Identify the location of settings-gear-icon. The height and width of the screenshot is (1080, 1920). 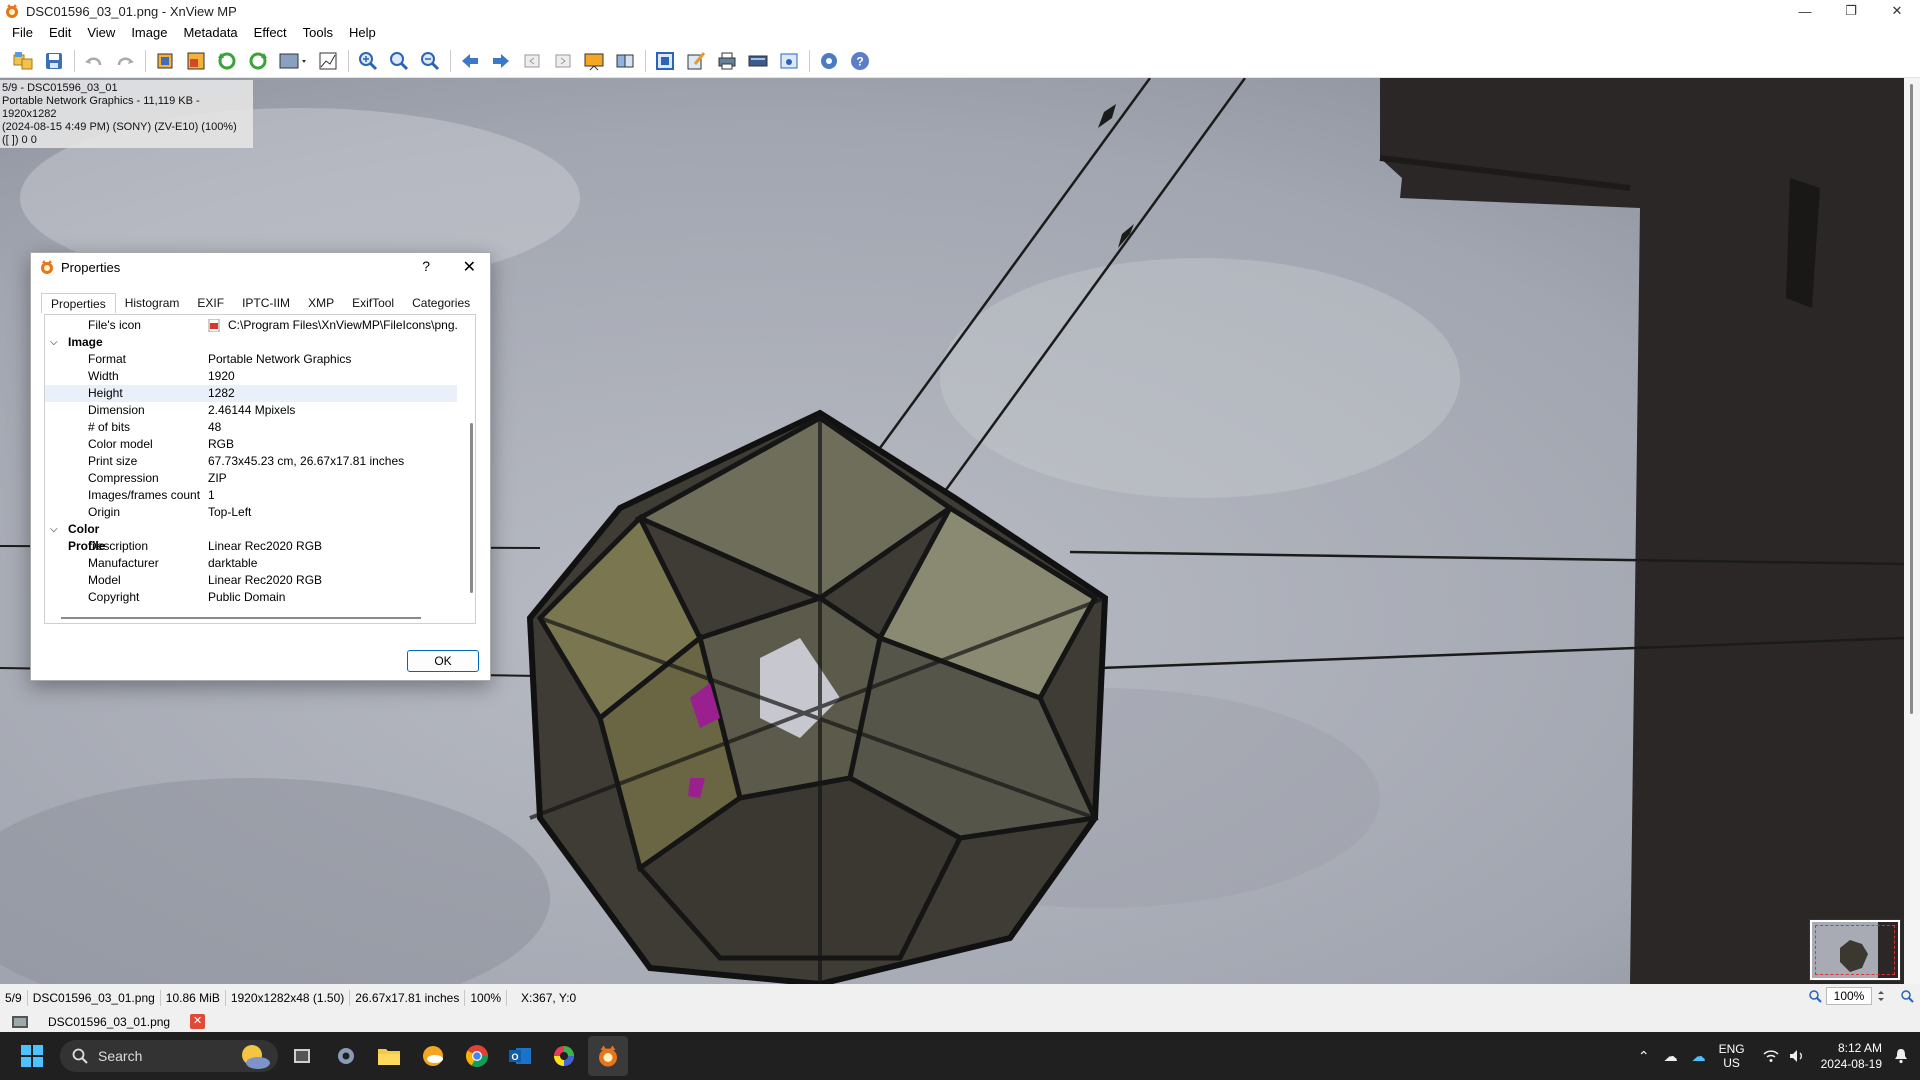
(346, 1056).